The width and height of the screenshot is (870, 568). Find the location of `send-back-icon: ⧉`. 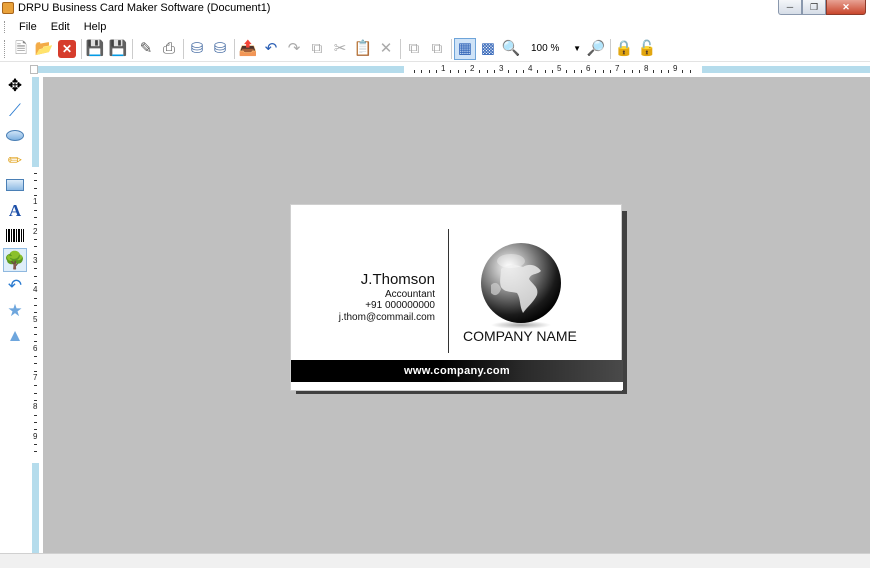

send-back-icon: ⧉ is located at coordinates (437, 48).